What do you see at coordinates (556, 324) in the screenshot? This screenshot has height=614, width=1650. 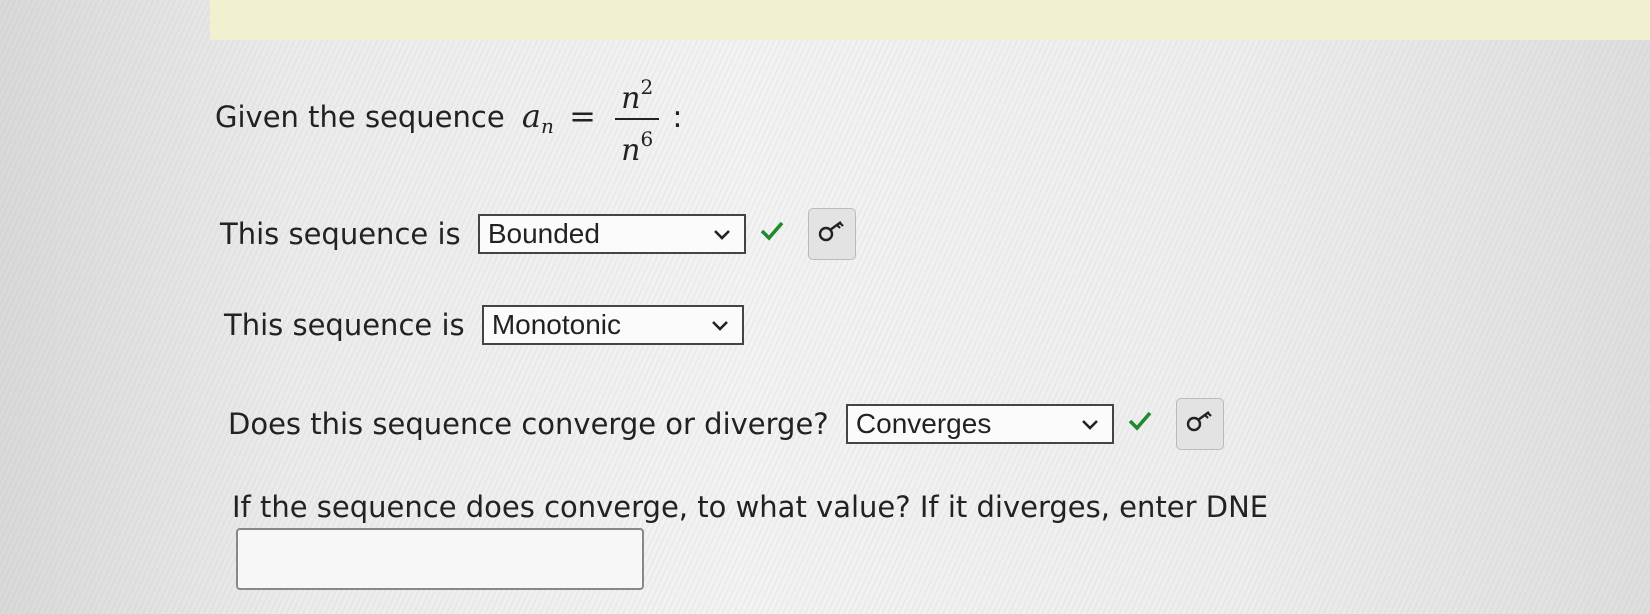 I see `monotonic-select-value: Monotonic` at bounding box center [556, 324].